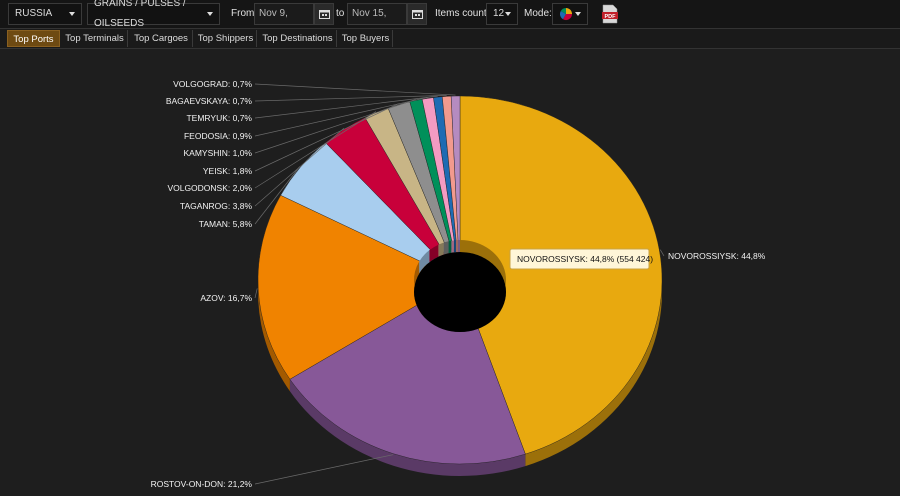 The image size is (900, 496). Describe the element at coordinates (446, 248) in the screenshot. I see `hole-wall-yeisk` at that location.